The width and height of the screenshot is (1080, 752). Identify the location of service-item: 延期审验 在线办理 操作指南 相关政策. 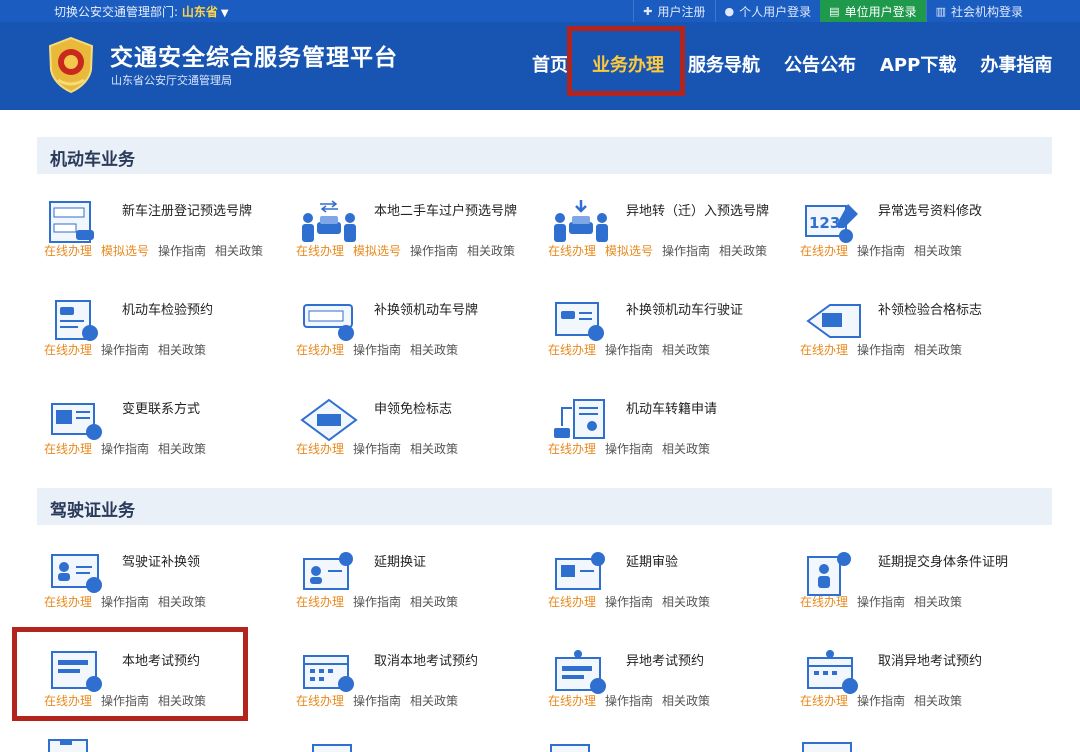
(673, 581).